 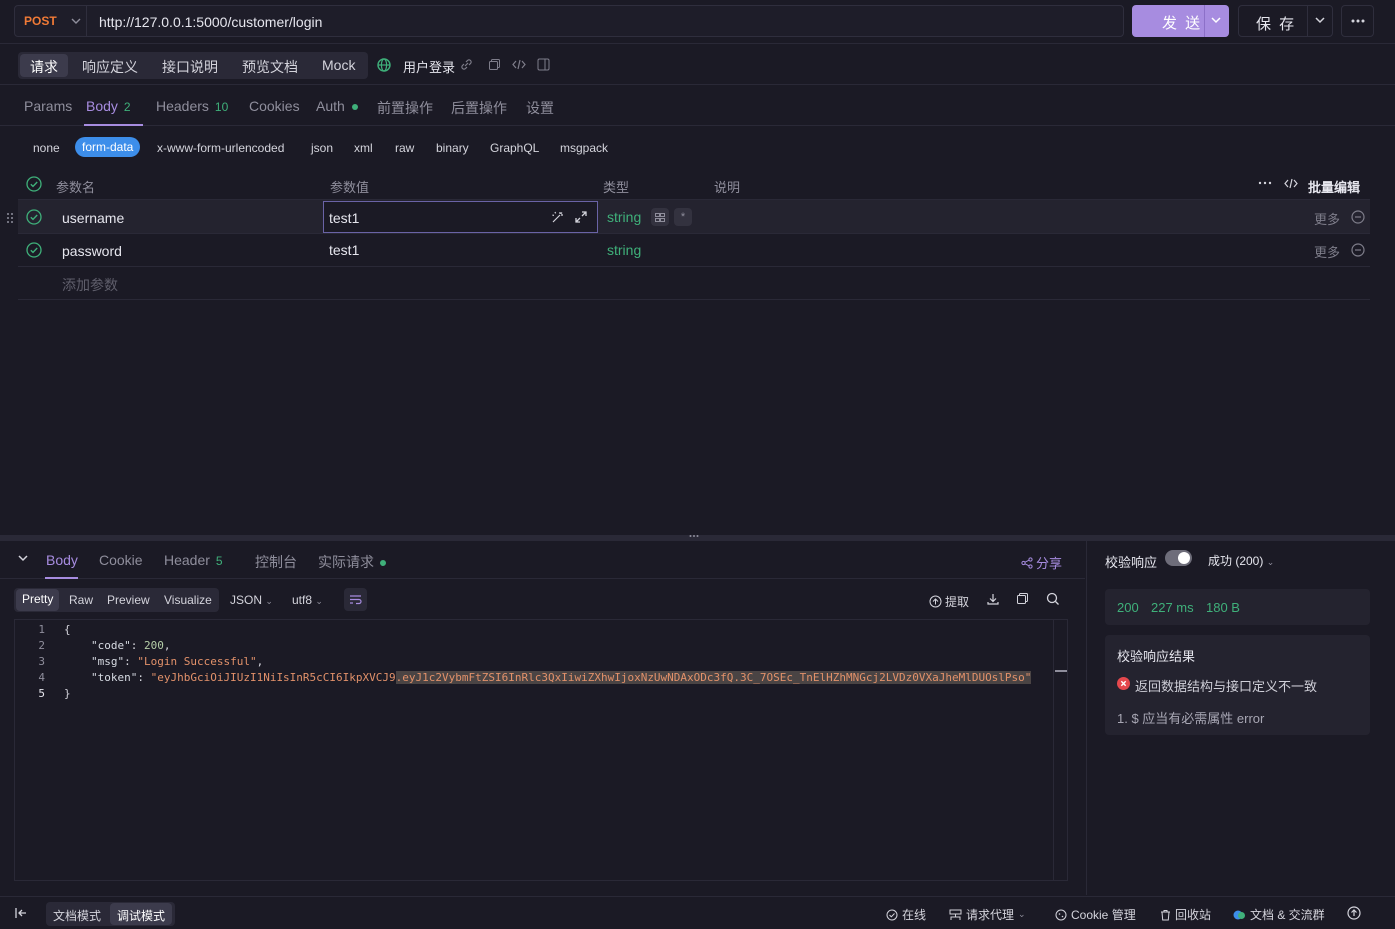 I want to click on json-key: "code", so click(x=111, y=645).